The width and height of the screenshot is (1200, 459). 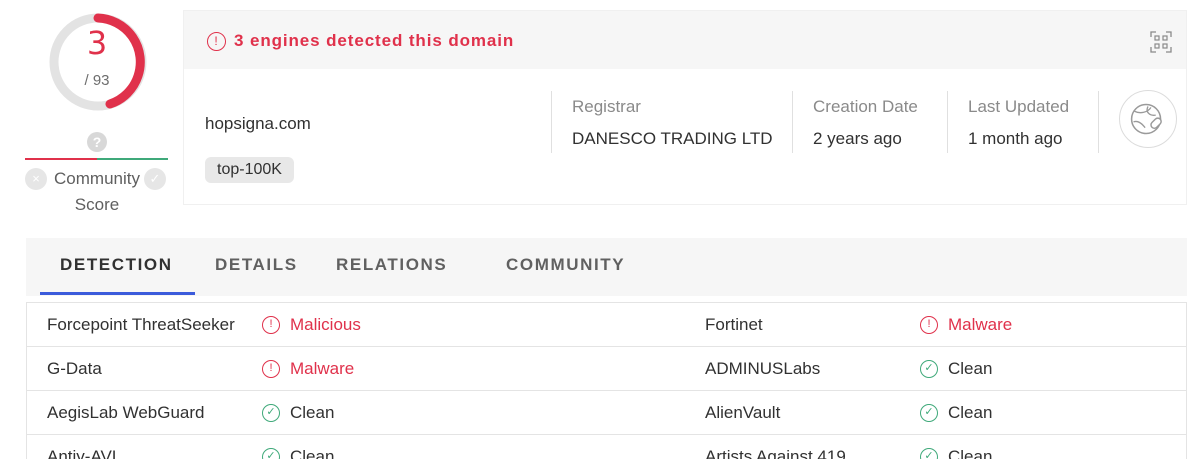 I want to click on score-label: Score, so click(x=97, y=204).